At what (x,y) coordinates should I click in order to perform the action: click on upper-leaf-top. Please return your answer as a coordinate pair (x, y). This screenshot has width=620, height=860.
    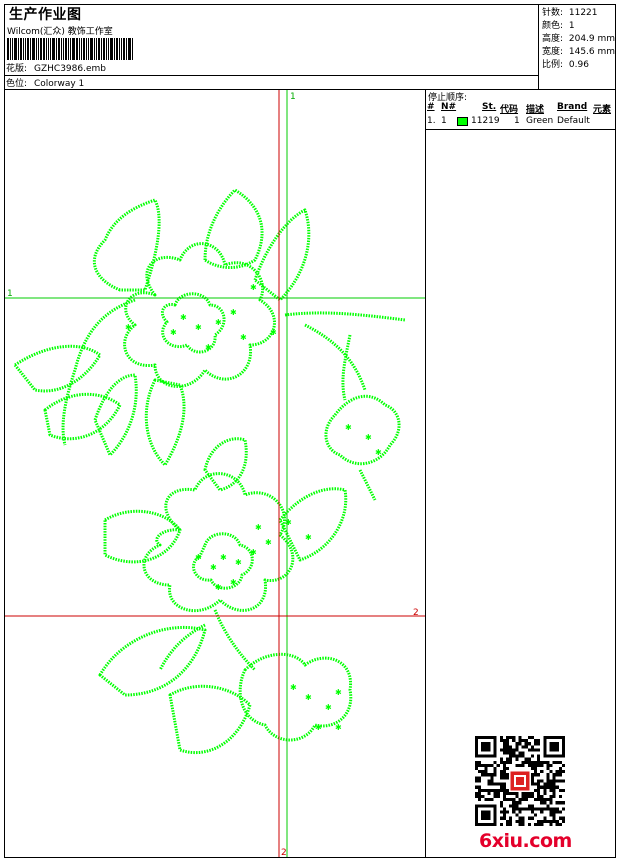
    Looking at the image, I should click on (233, 228).